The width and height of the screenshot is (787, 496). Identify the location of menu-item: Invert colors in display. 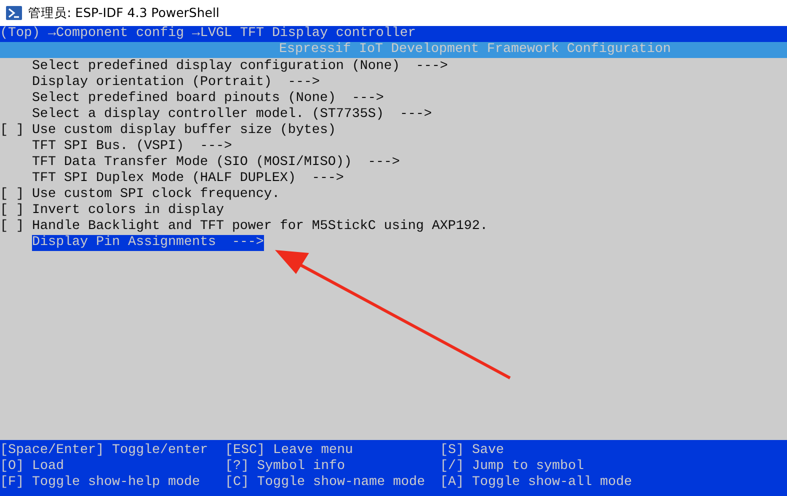
(128, 211).